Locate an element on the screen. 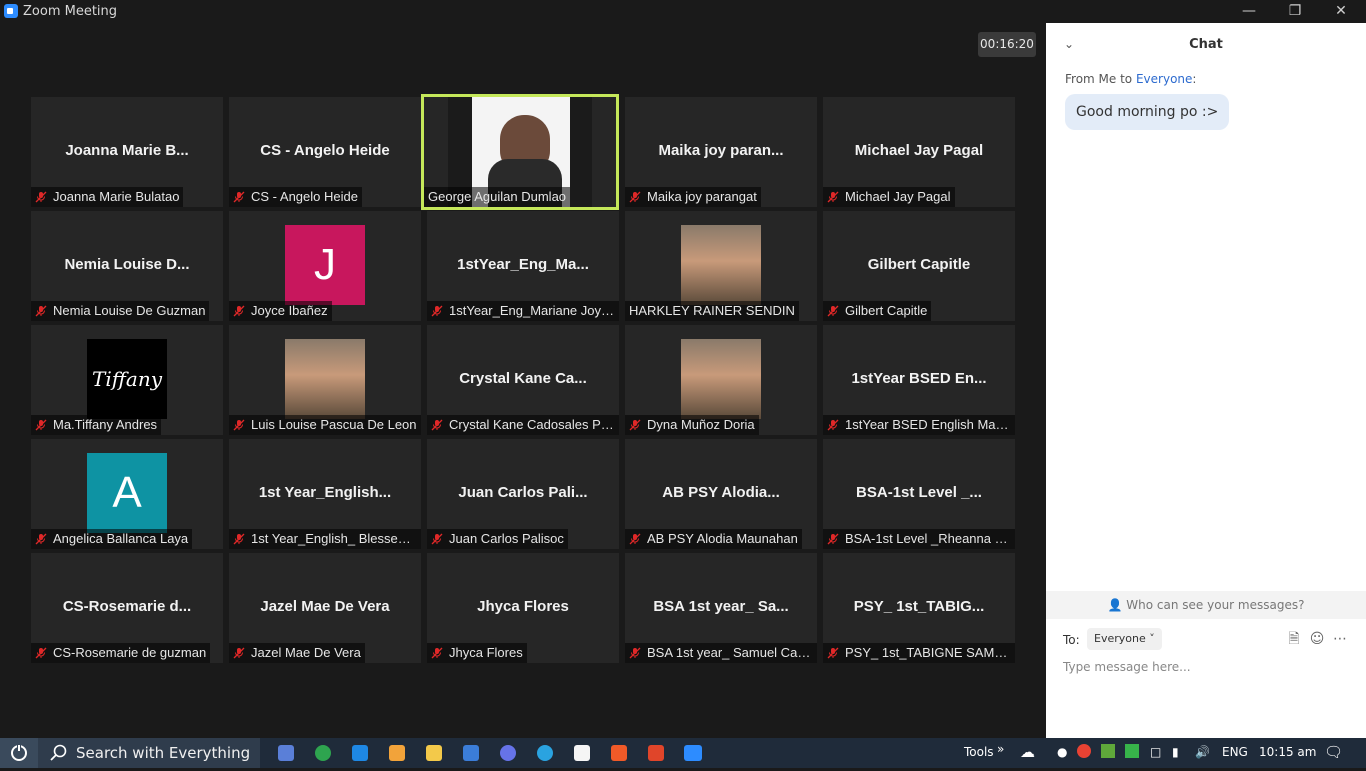 The width and height of the screenshot is (1366, 771). participant-tile: Luis Louise Pascua De Leon is located at coordinates (325, 380).